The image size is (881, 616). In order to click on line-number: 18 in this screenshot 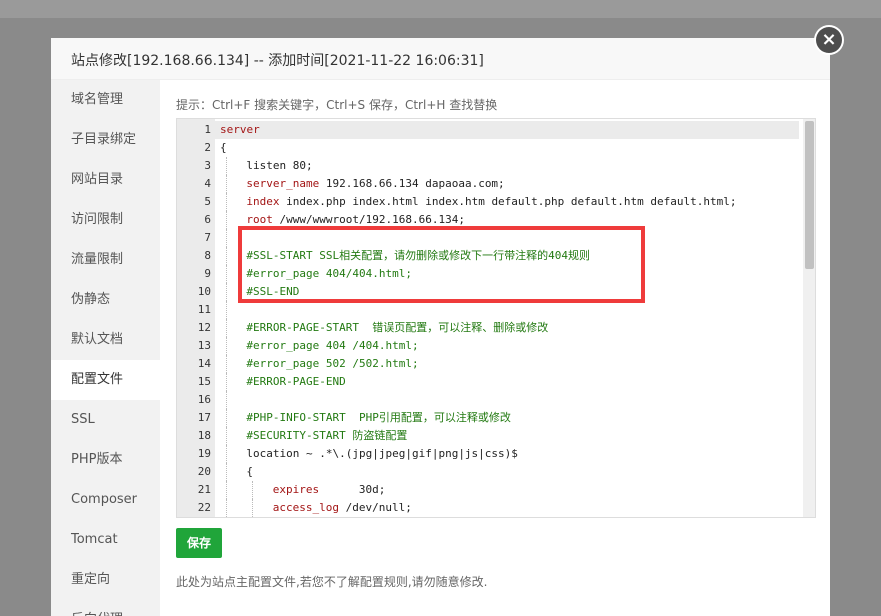, I will do `click(204, 435)`.